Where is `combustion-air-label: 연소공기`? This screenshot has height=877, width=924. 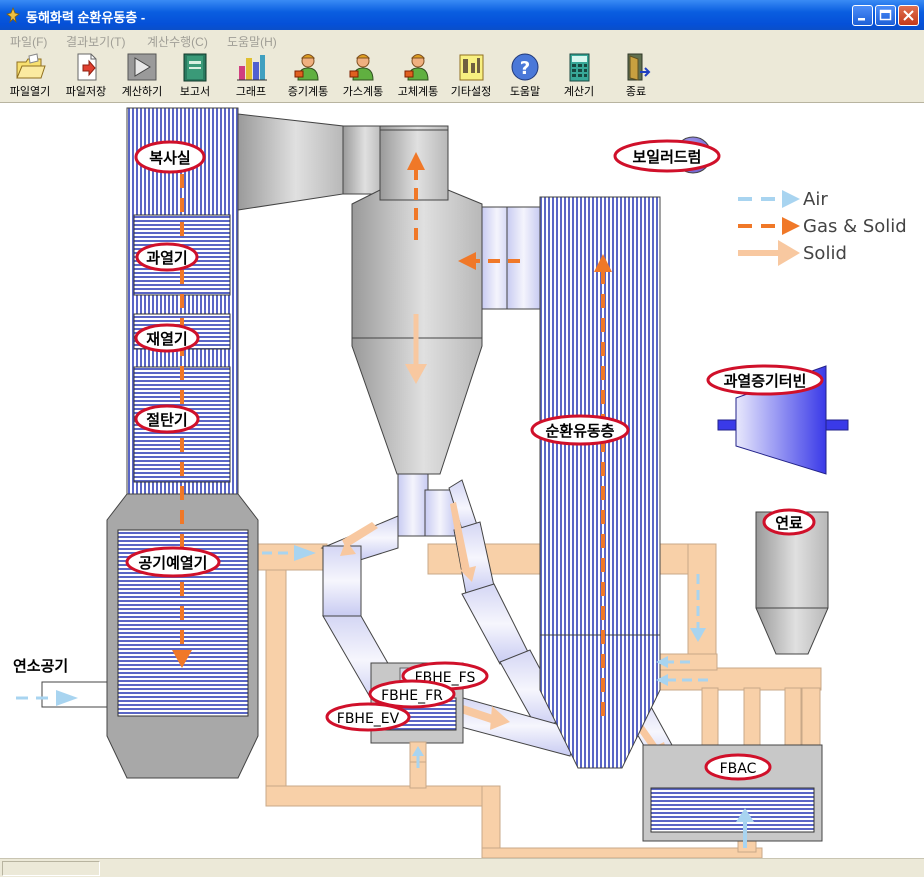 combustion-air-label: 연소공기 is located at coordinates (40, 666).